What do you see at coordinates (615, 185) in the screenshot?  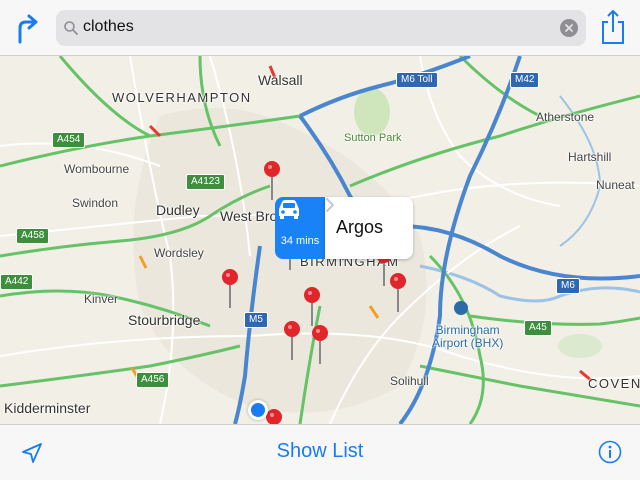 I see `place-label-nuneaton: Nuneat` at bounding box center [615, 185].